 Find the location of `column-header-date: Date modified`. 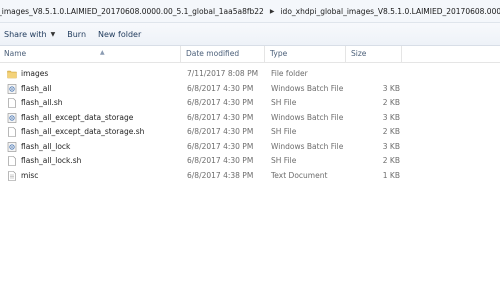

column-header-date: Date modified is located at coordinates (223, 54).